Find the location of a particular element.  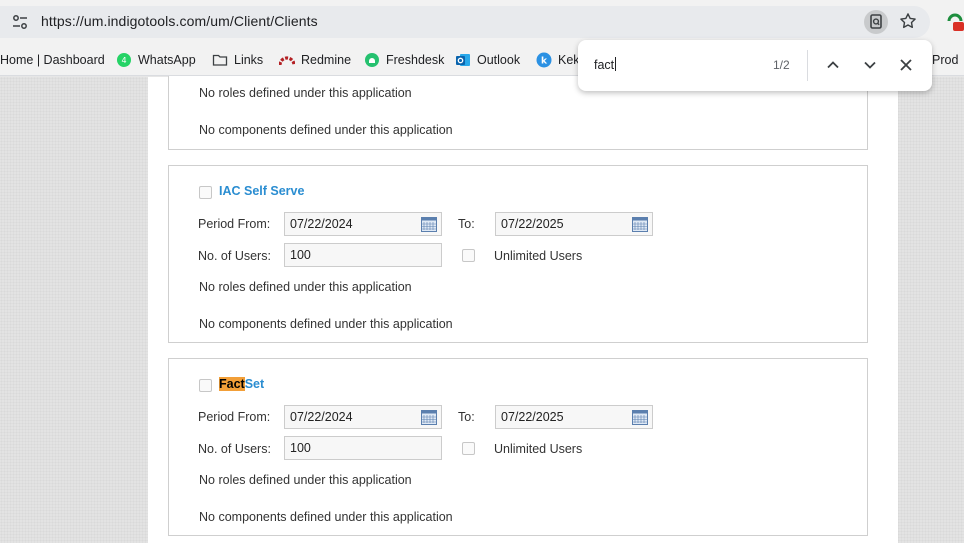

kek-icon: k is located at coordinates (544, 60).